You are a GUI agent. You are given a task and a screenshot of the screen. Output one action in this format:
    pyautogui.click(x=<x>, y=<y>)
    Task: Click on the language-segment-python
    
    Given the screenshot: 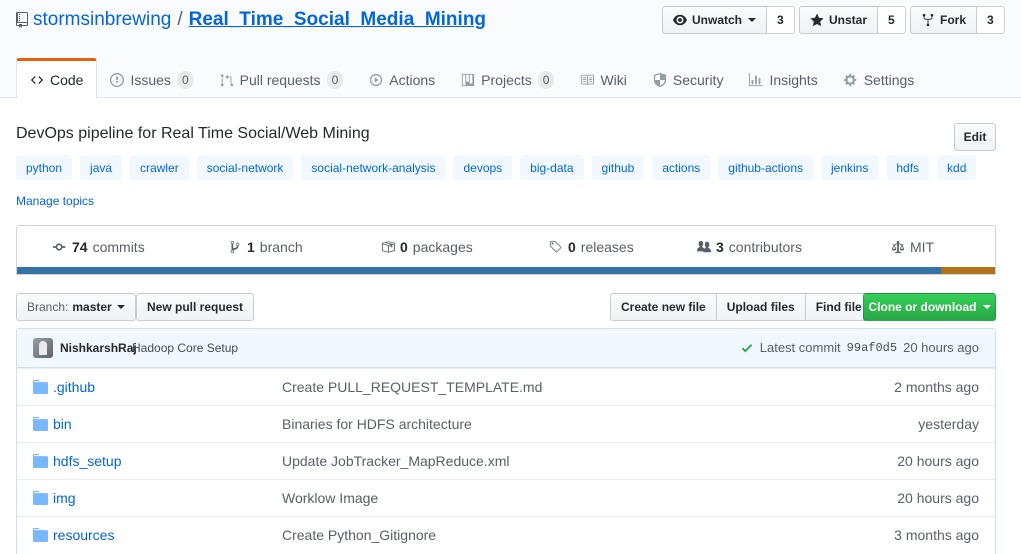 What is the action you would take?
    pyautogui.click(x=479, y=270)
    